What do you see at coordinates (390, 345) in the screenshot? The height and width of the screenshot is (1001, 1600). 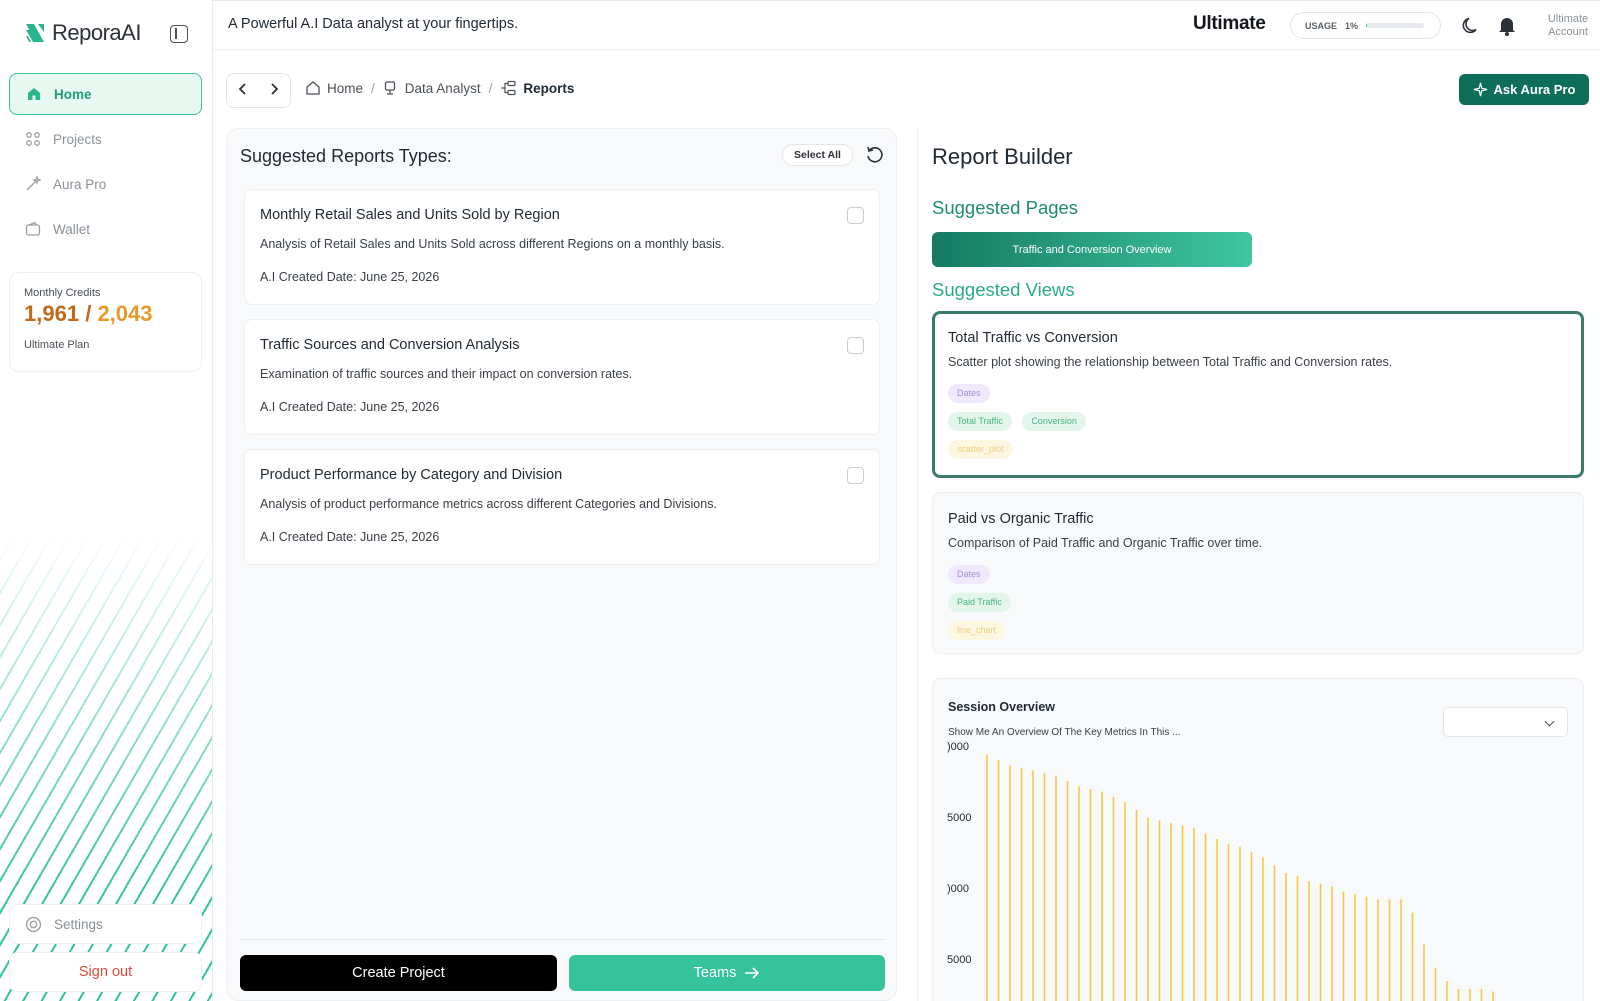 I see `report-title: Traffic Sources and Conversion Analysis` at bounding box center [390, 345].